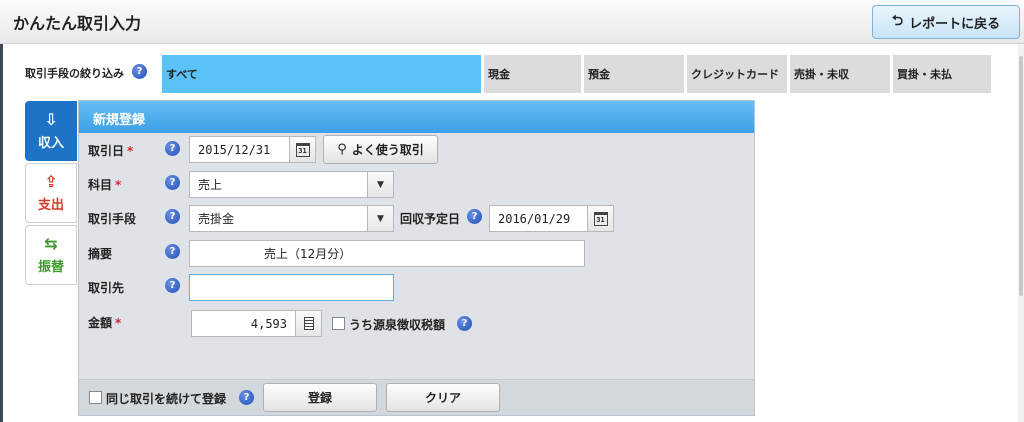  I want to click on date-help-icon: ?, so click(172, 148).